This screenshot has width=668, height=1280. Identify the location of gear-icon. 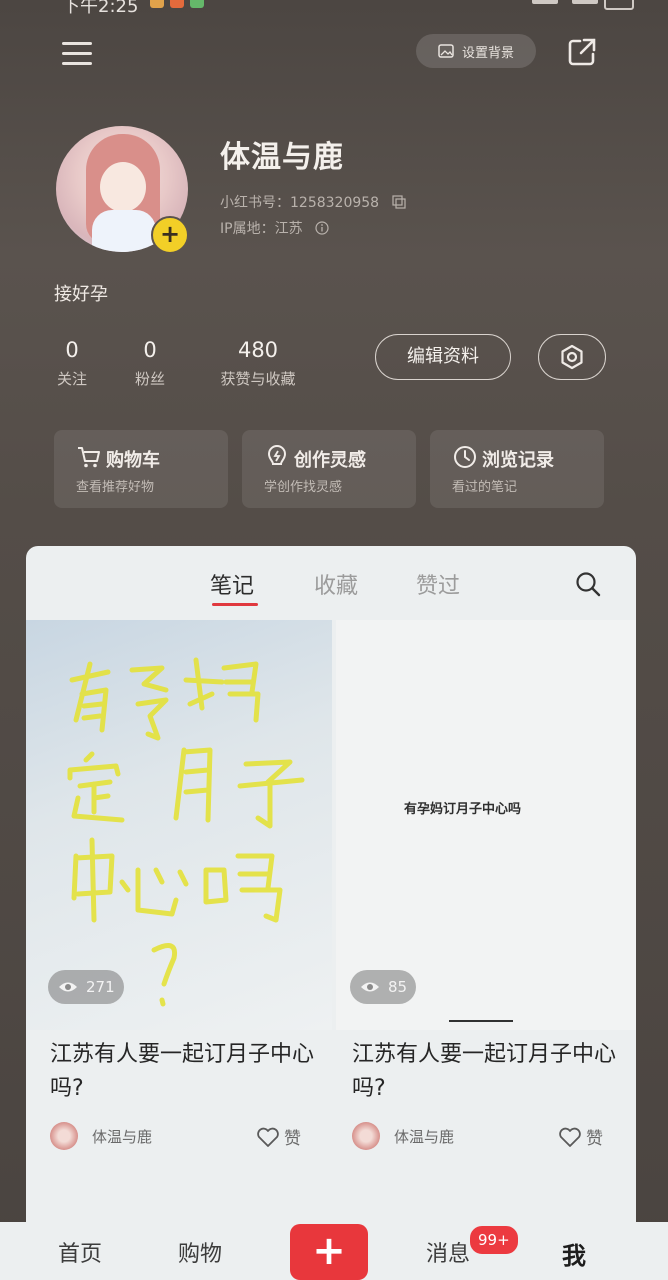
(572, 357).